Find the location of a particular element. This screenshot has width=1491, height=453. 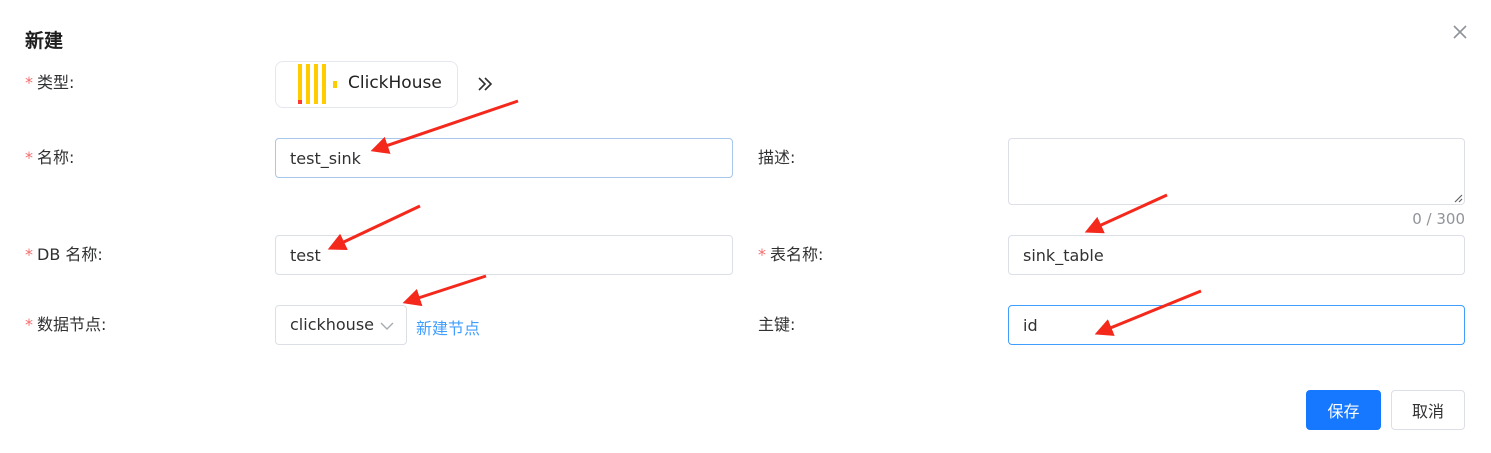

save-button: 保存 is located at coordinates (1343, 410).